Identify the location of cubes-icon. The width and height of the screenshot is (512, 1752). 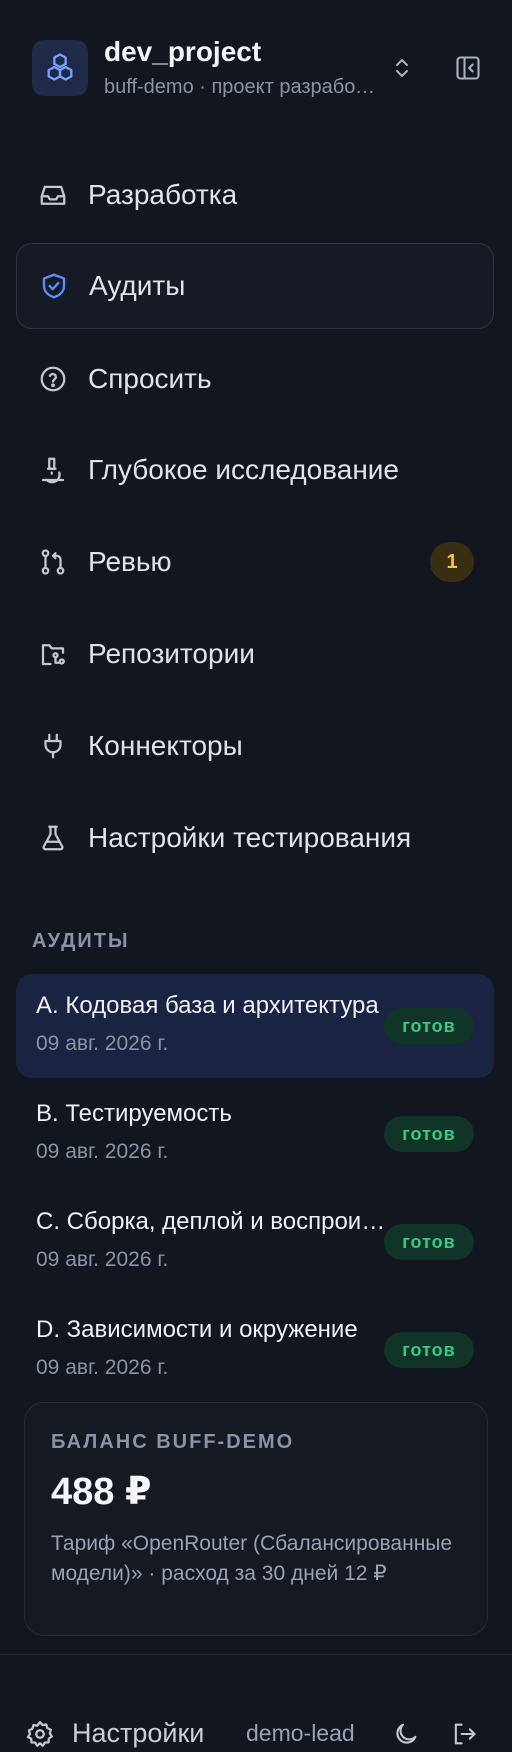
(60, 67).